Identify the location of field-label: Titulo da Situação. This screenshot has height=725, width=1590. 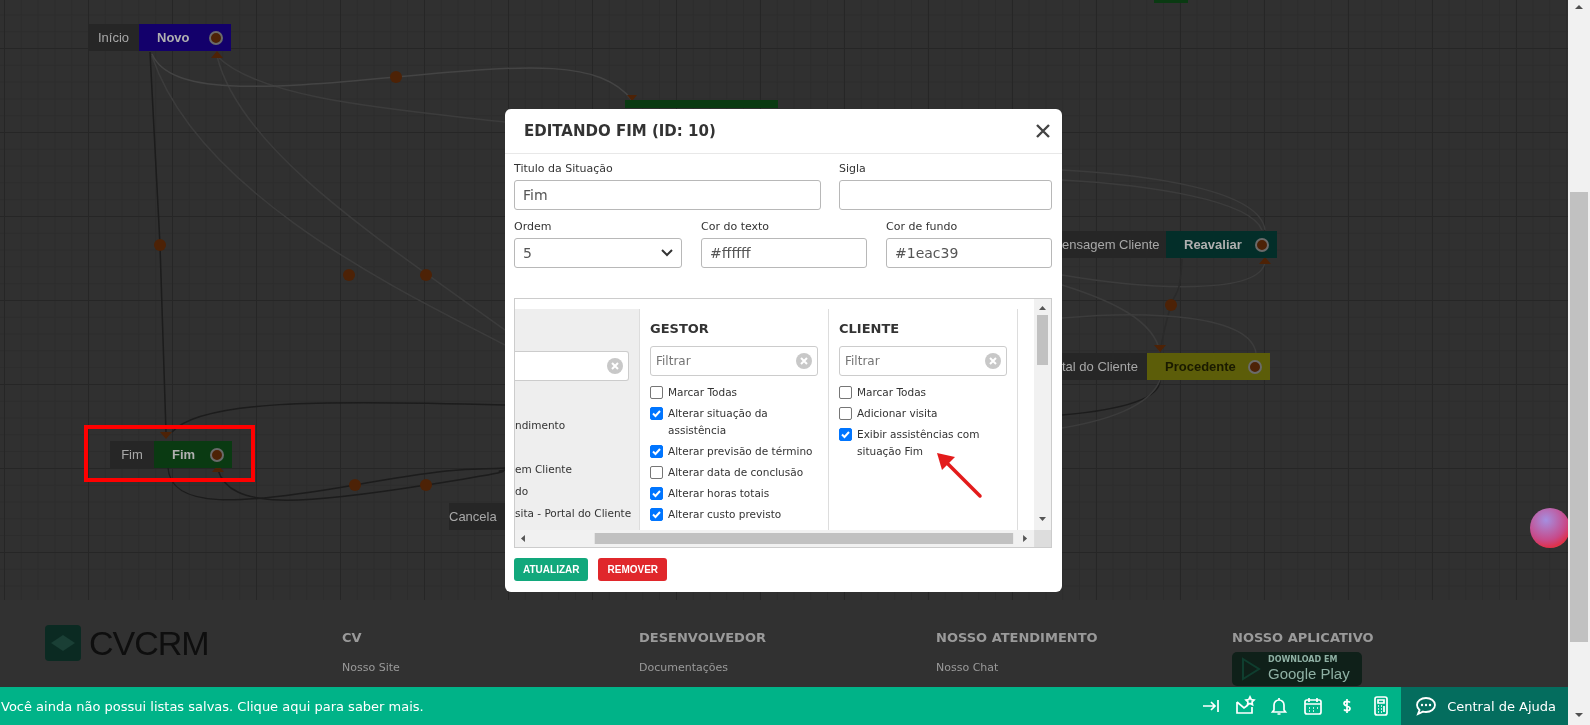
(564, 169).